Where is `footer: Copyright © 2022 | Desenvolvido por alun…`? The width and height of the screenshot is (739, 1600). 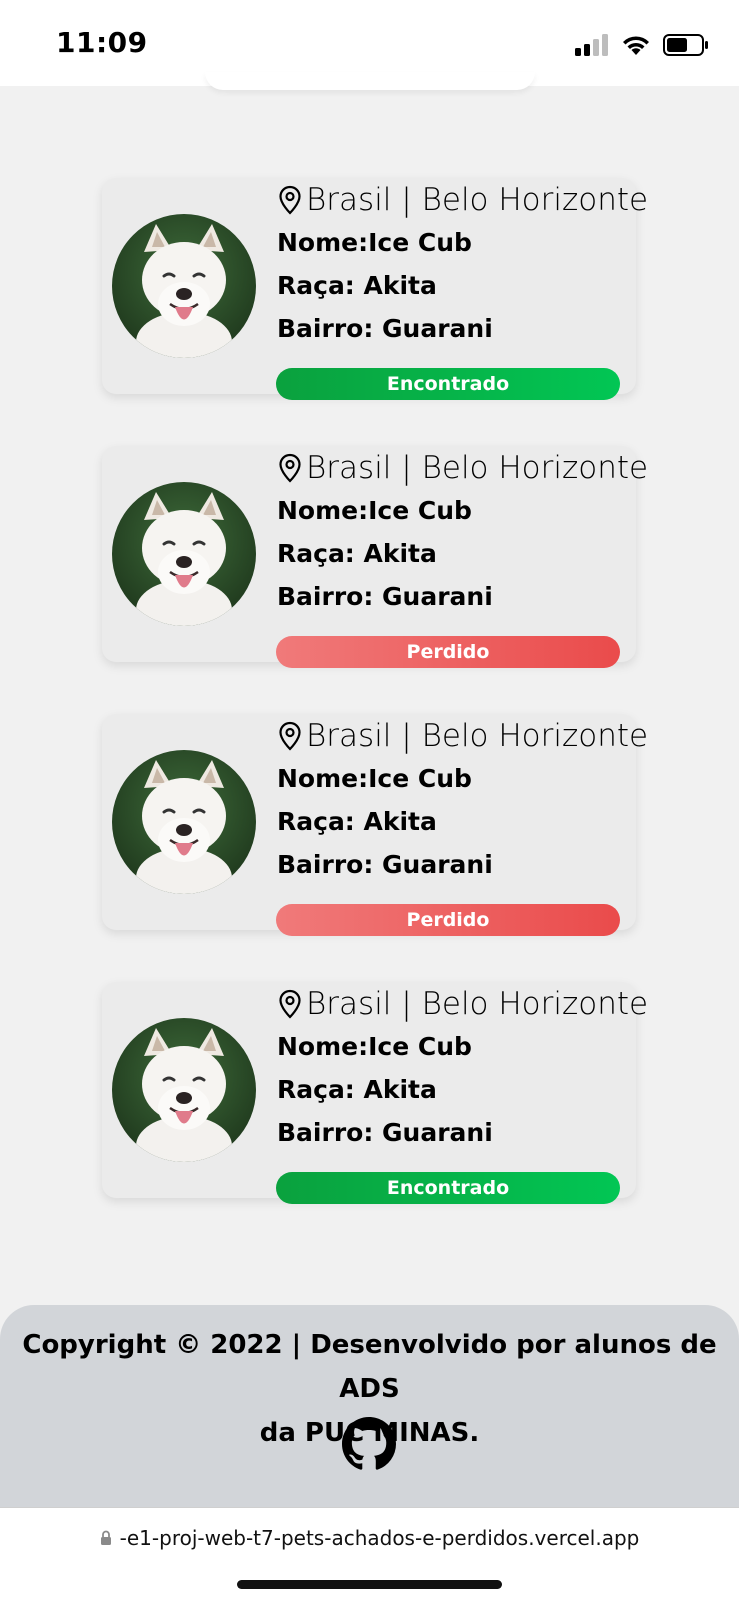
footer: Copyright © 2022 | Desenvolvido por alun… is located at coordinates (369, 1406).